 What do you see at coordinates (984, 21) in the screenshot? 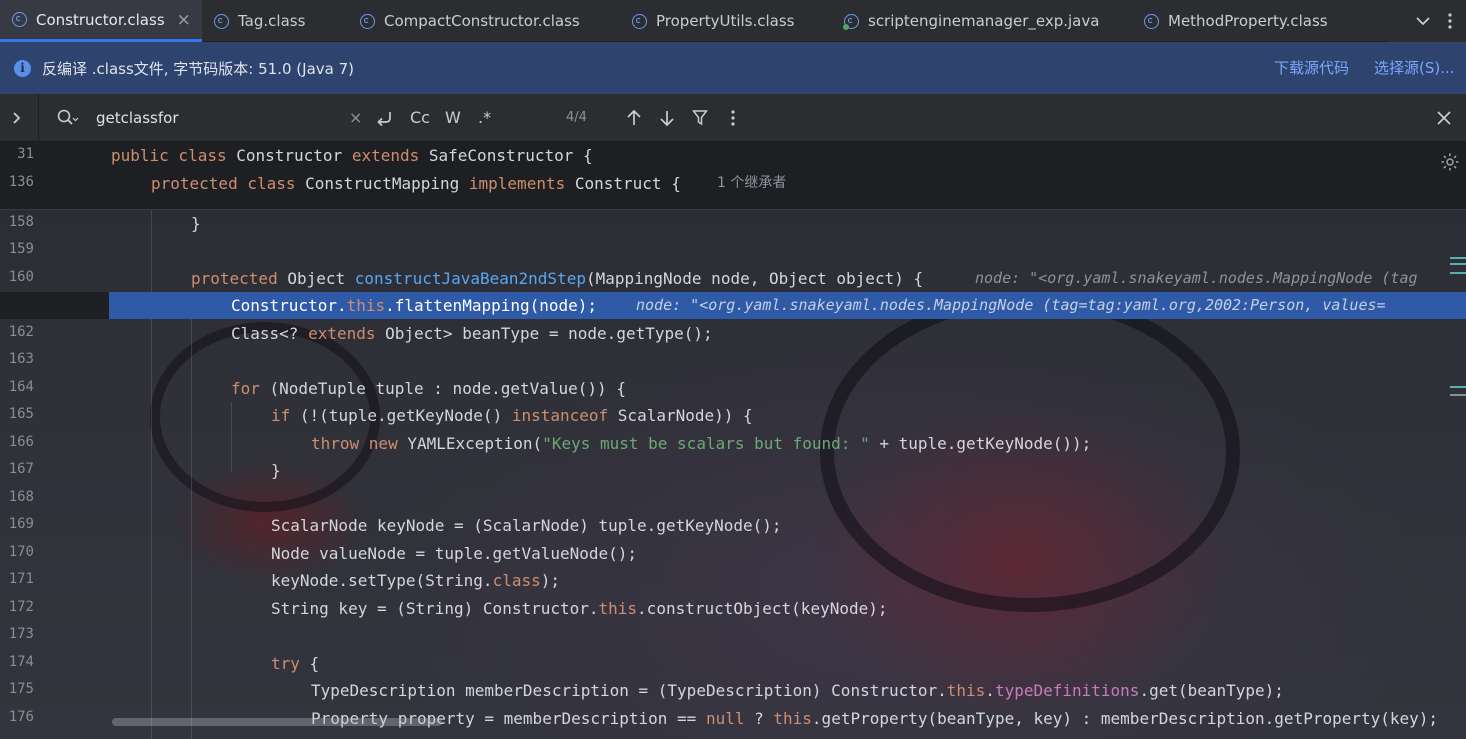
I see `tab-label: scriptenginemanager_exp.java` at bounding box center [984, 21].